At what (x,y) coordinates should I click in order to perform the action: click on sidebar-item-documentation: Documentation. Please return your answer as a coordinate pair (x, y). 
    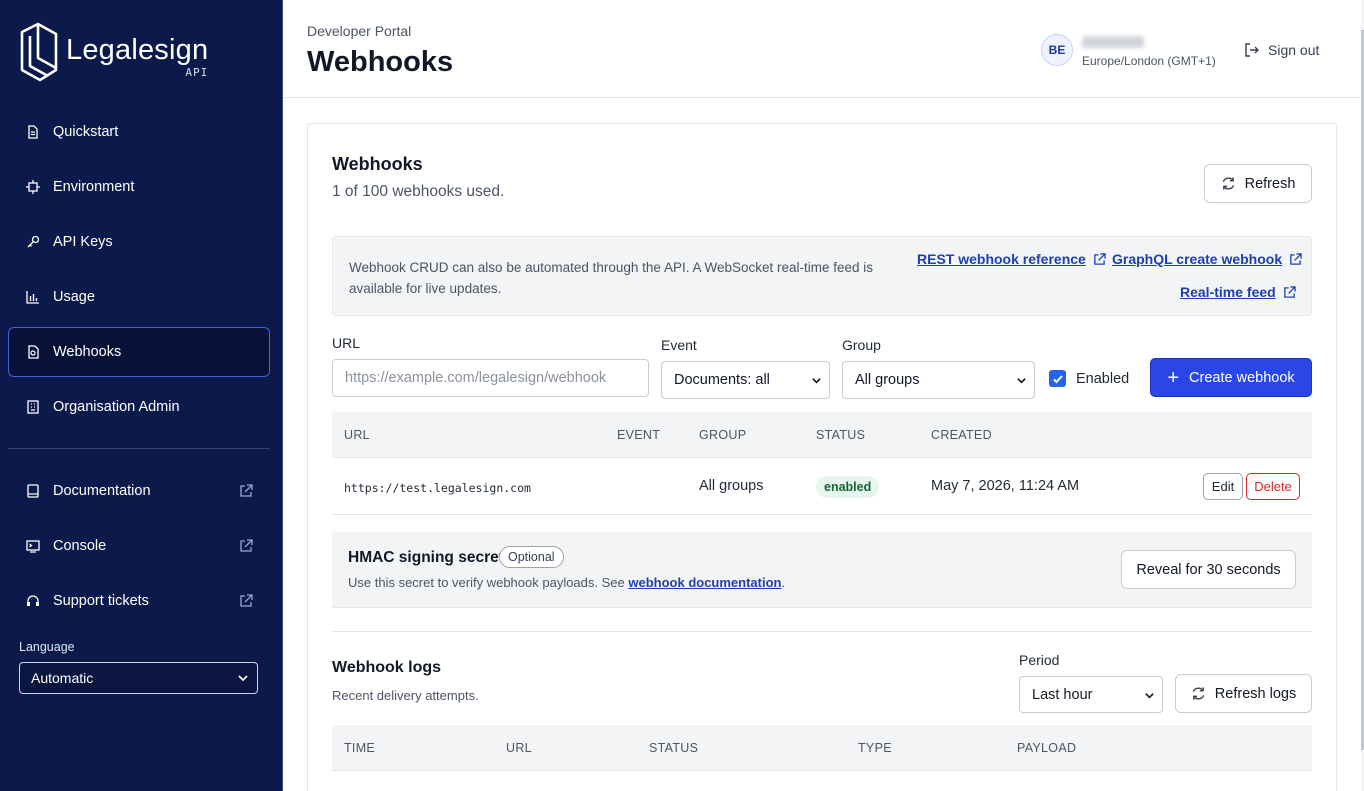
    Looking at the image, I should click on (139, 491).